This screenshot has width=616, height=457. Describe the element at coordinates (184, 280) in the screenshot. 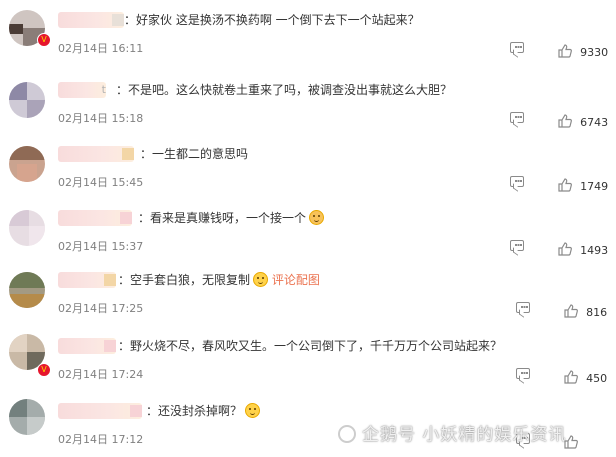

I see `comment-text-content: ：空手套白狼，无限复制` at that location.